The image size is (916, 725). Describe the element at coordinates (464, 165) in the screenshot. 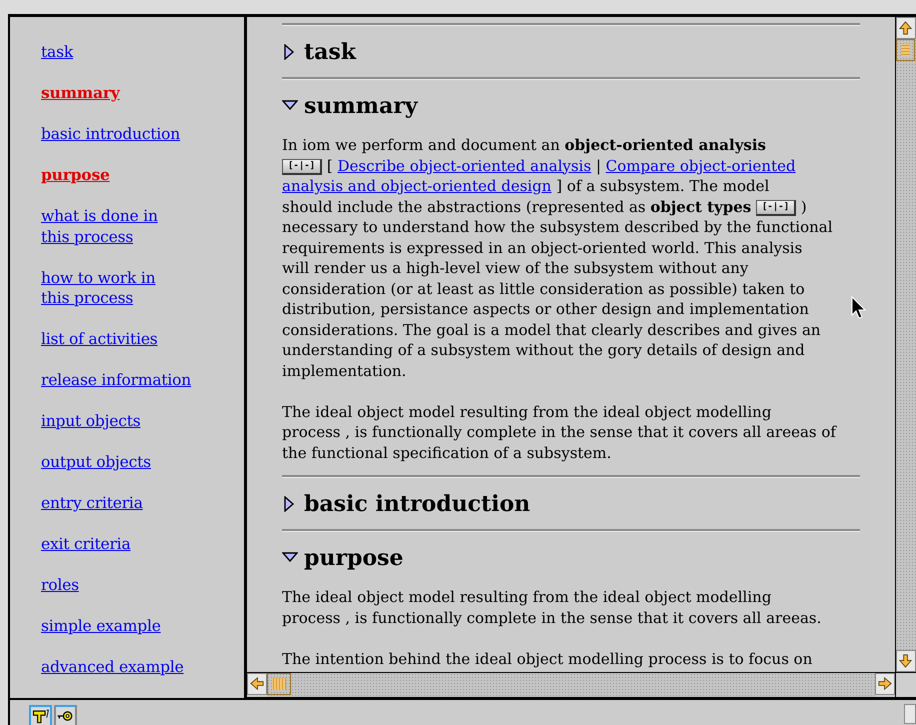

I see `text-link: Describe object-oriented analysis` at that location.